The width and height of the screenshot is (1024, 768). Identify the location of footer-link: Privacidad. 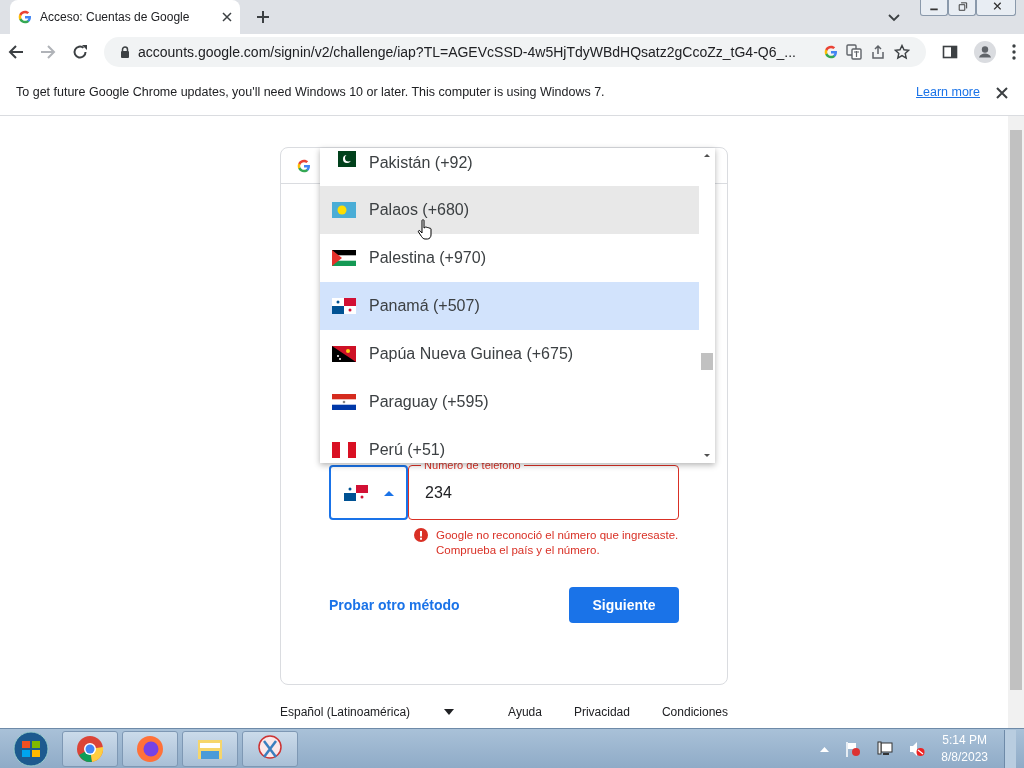
(601, 712).